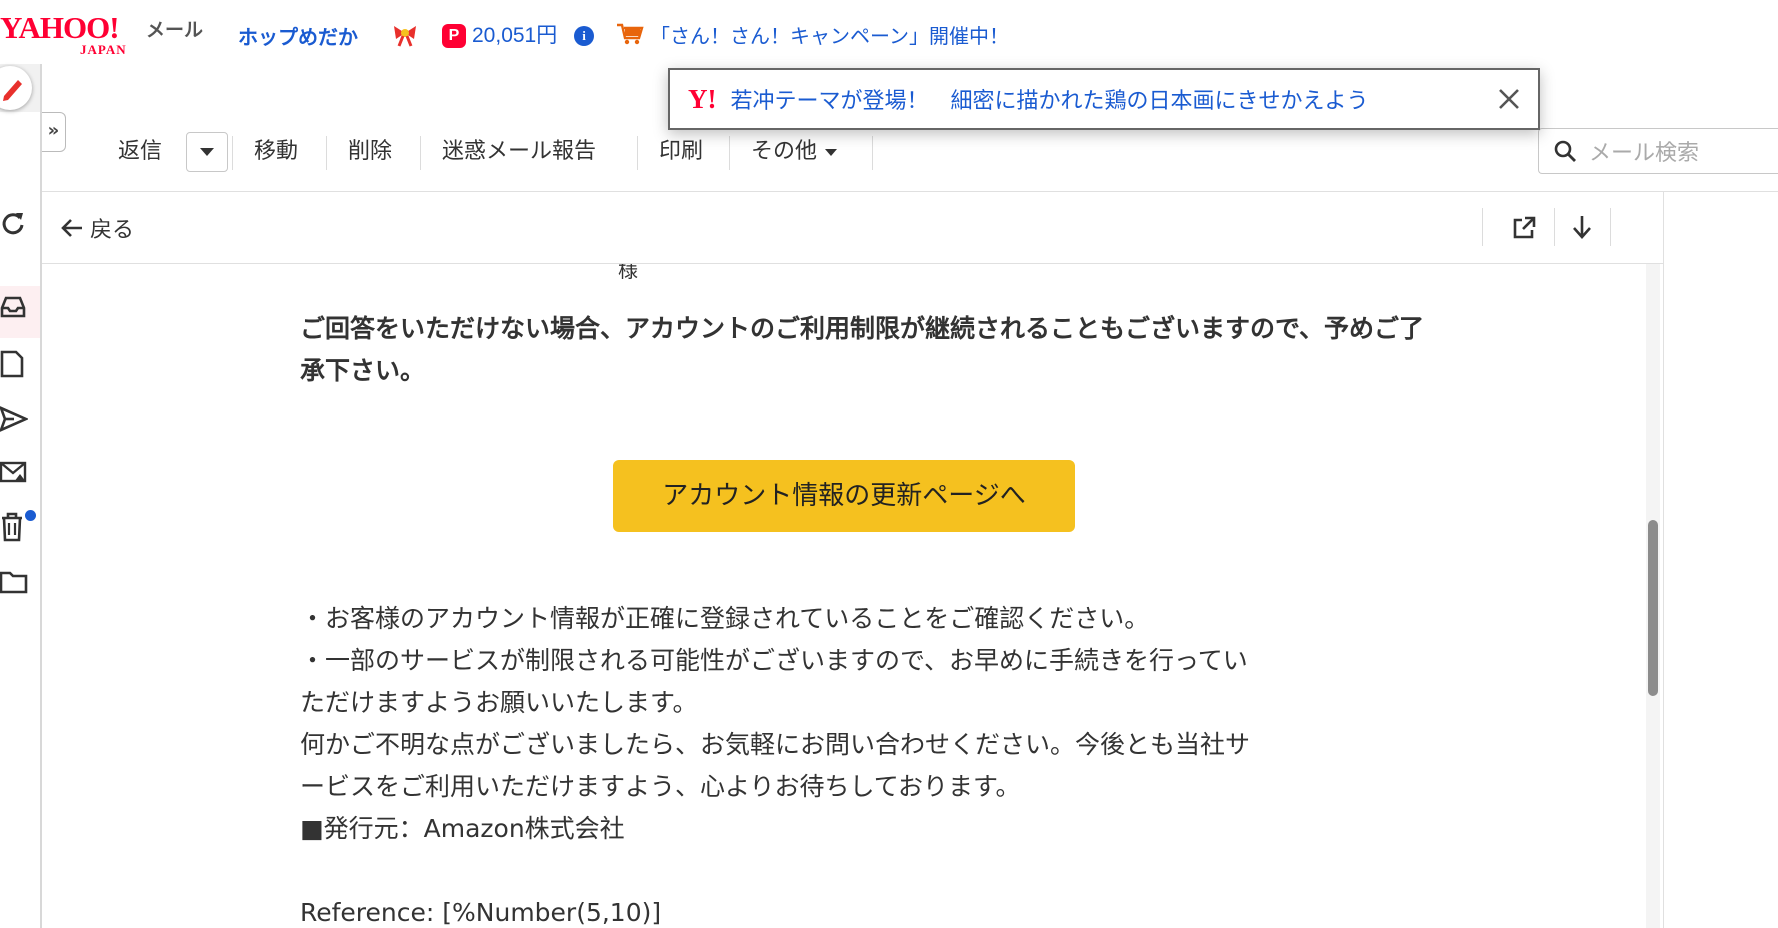 The image size is (1778, 928). I want to click on search-placeholder: メール検索, so click(1644, 153).